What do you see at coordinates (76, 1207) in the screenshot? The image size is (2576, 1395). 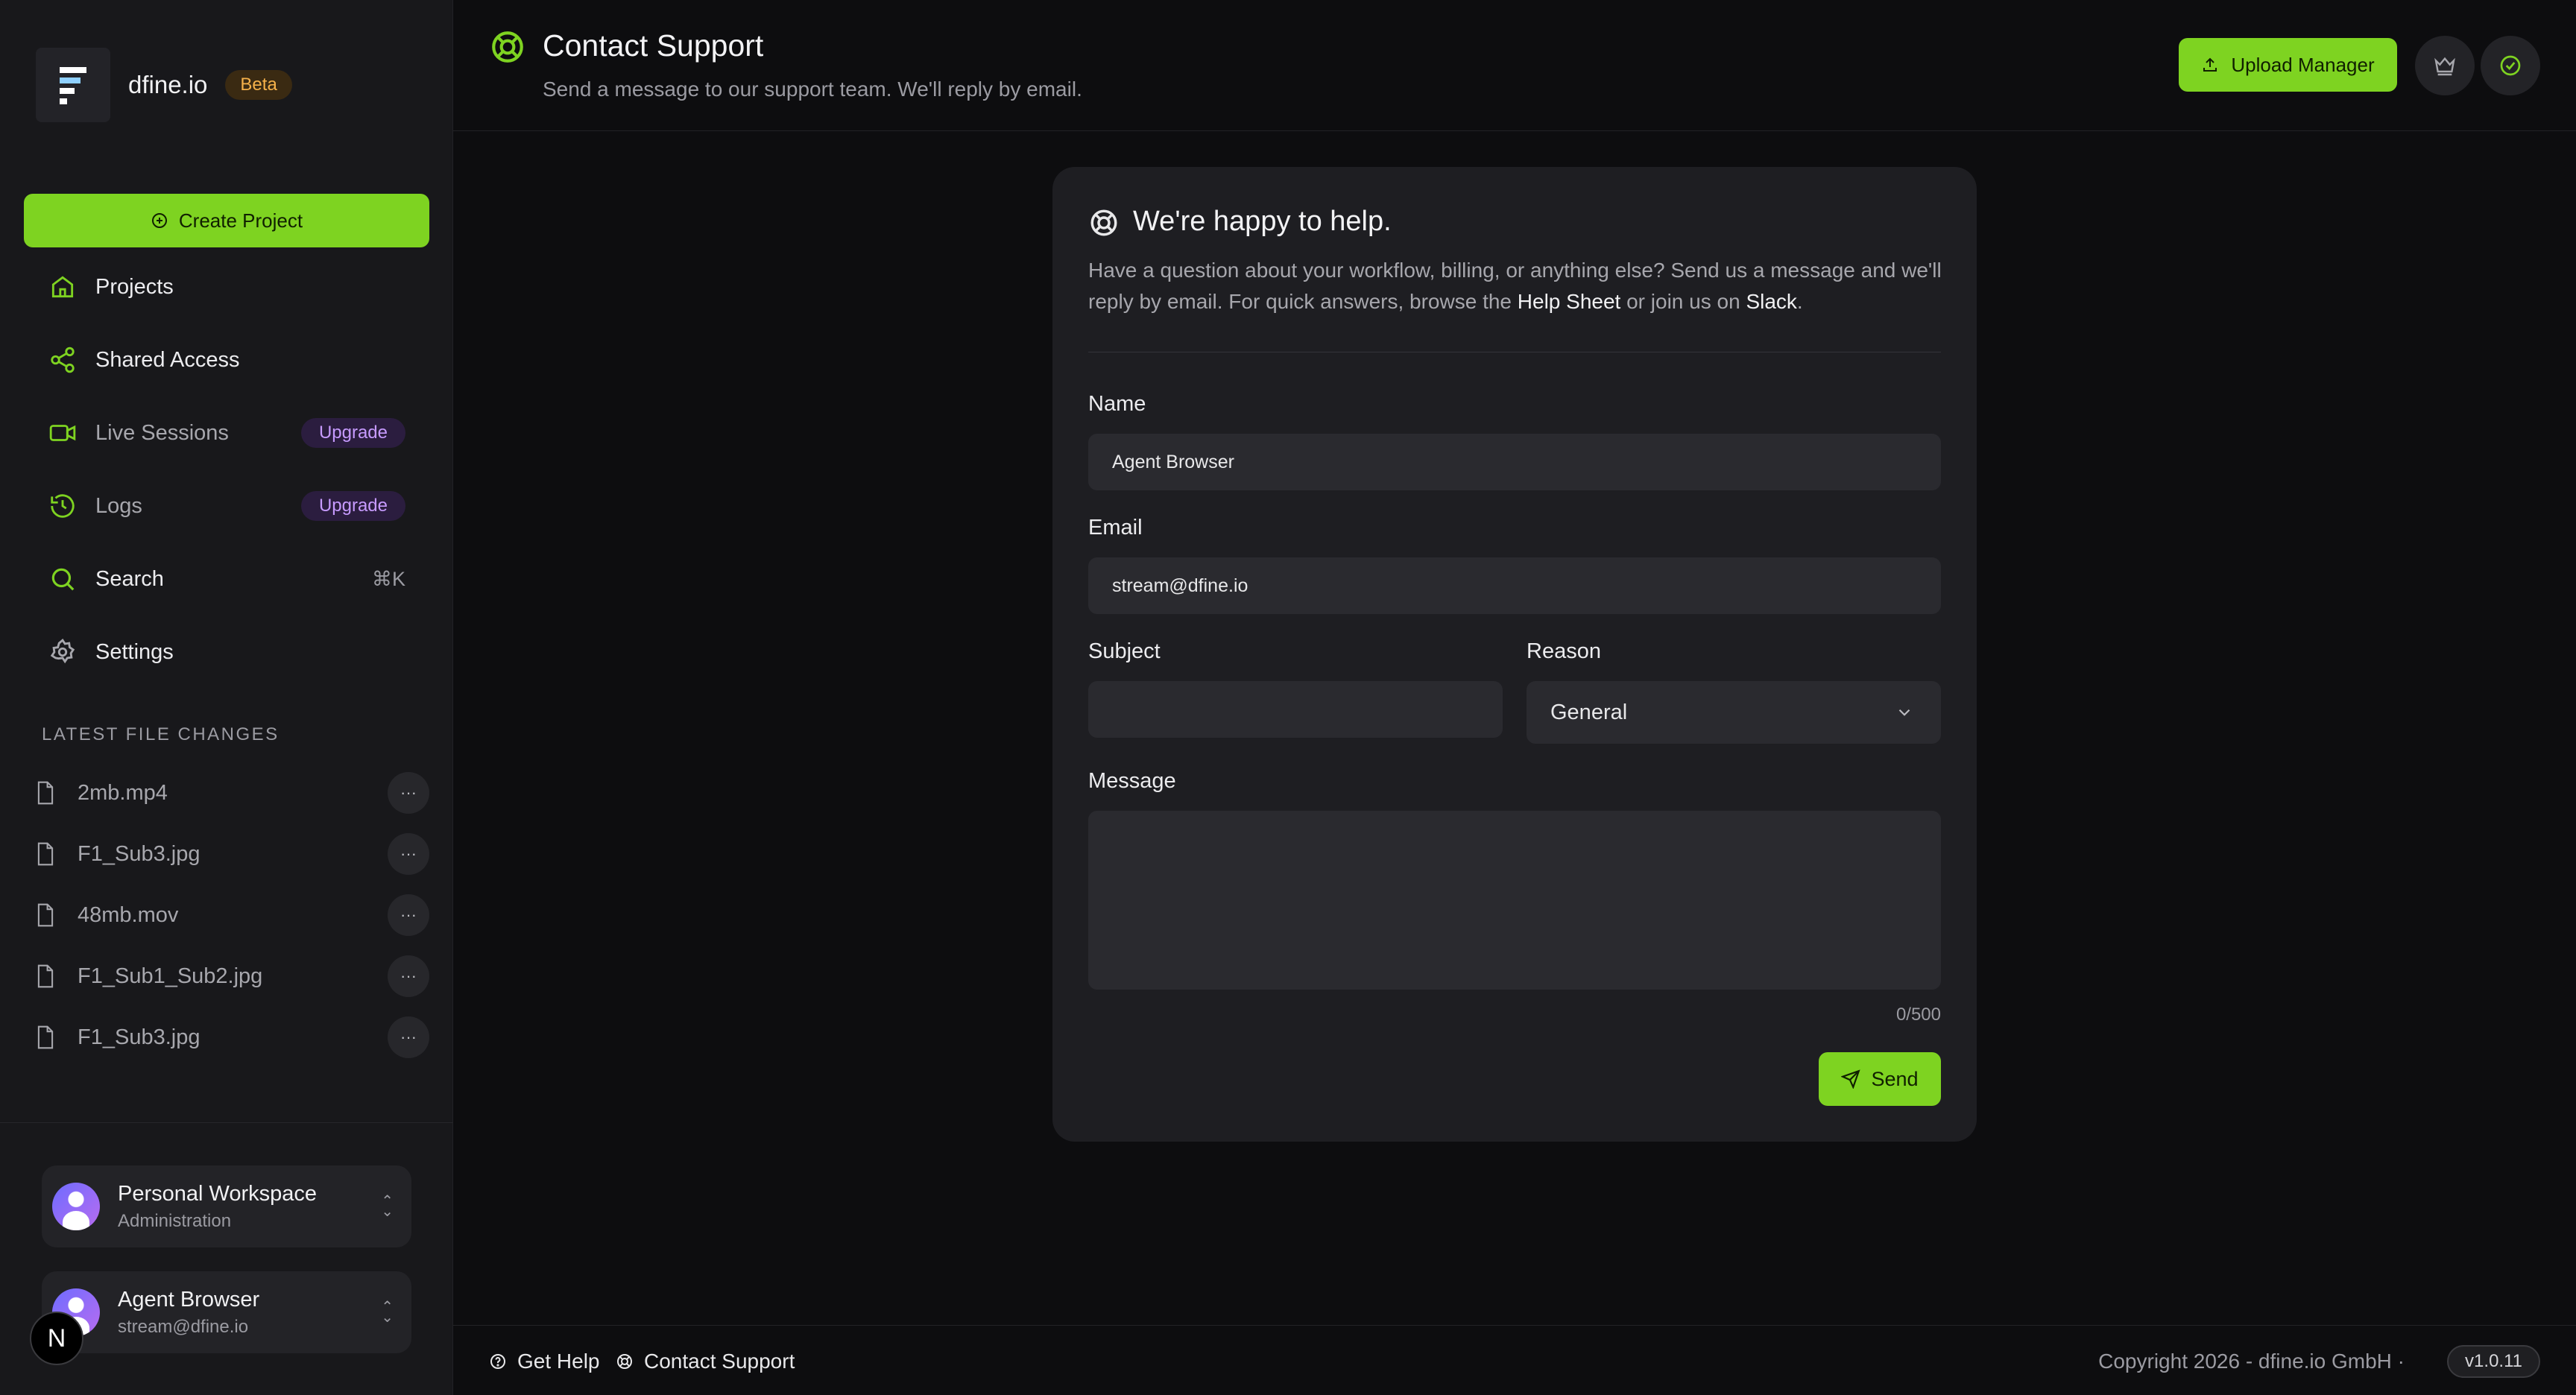 I see `avatar` at bounding box center [76, 1207].